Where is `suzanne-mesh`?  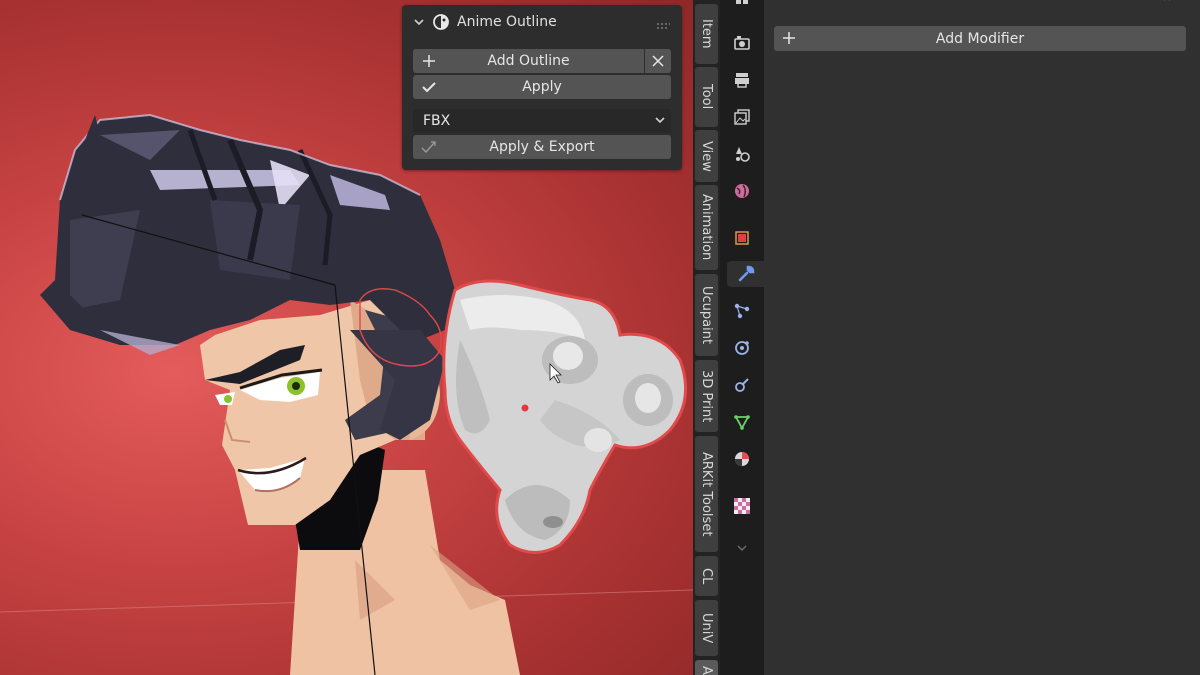
suzanne-mesh is located at coordinates (565, 416).